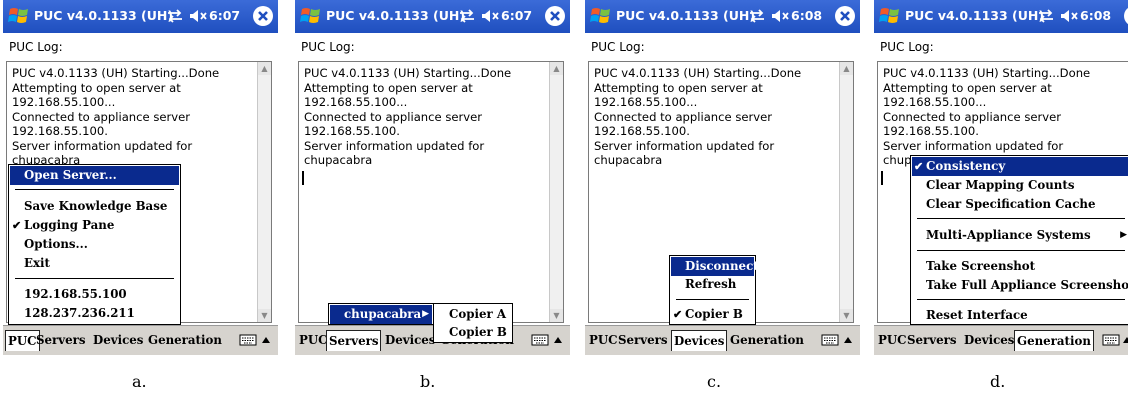  I want to click on log-line: 192.168.55.100., so click(60, 131).